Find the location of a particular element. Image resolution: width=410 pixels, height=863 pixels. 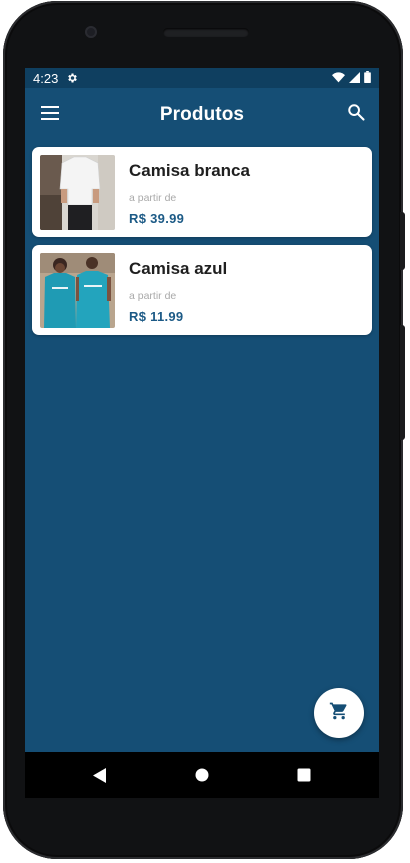

status-bar: 4:23 is located at coordinates (202, 78).